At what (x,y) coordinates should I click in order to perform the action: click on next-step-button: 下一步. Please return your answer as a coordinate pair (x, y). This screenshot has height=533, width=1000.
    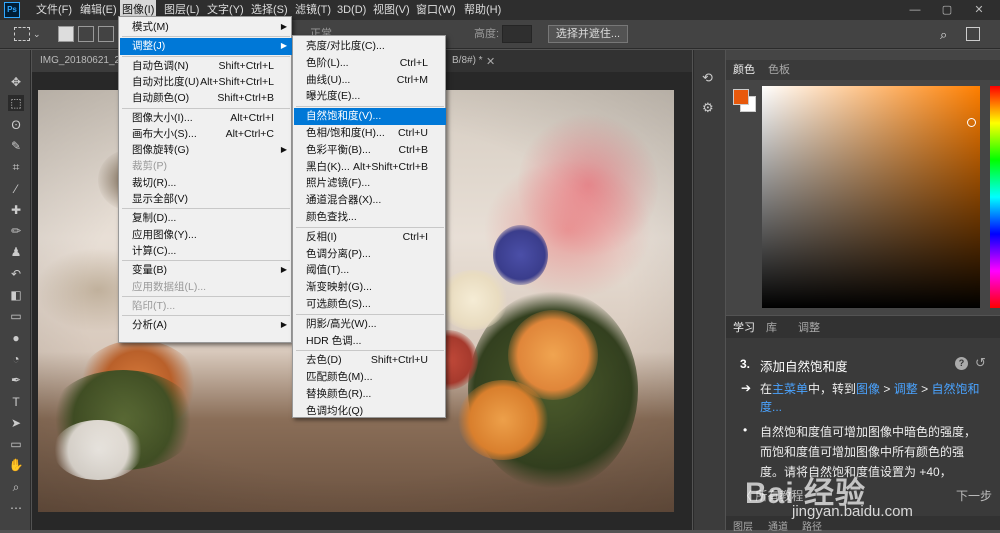
    Looking at the image, I should click on (974, 495).